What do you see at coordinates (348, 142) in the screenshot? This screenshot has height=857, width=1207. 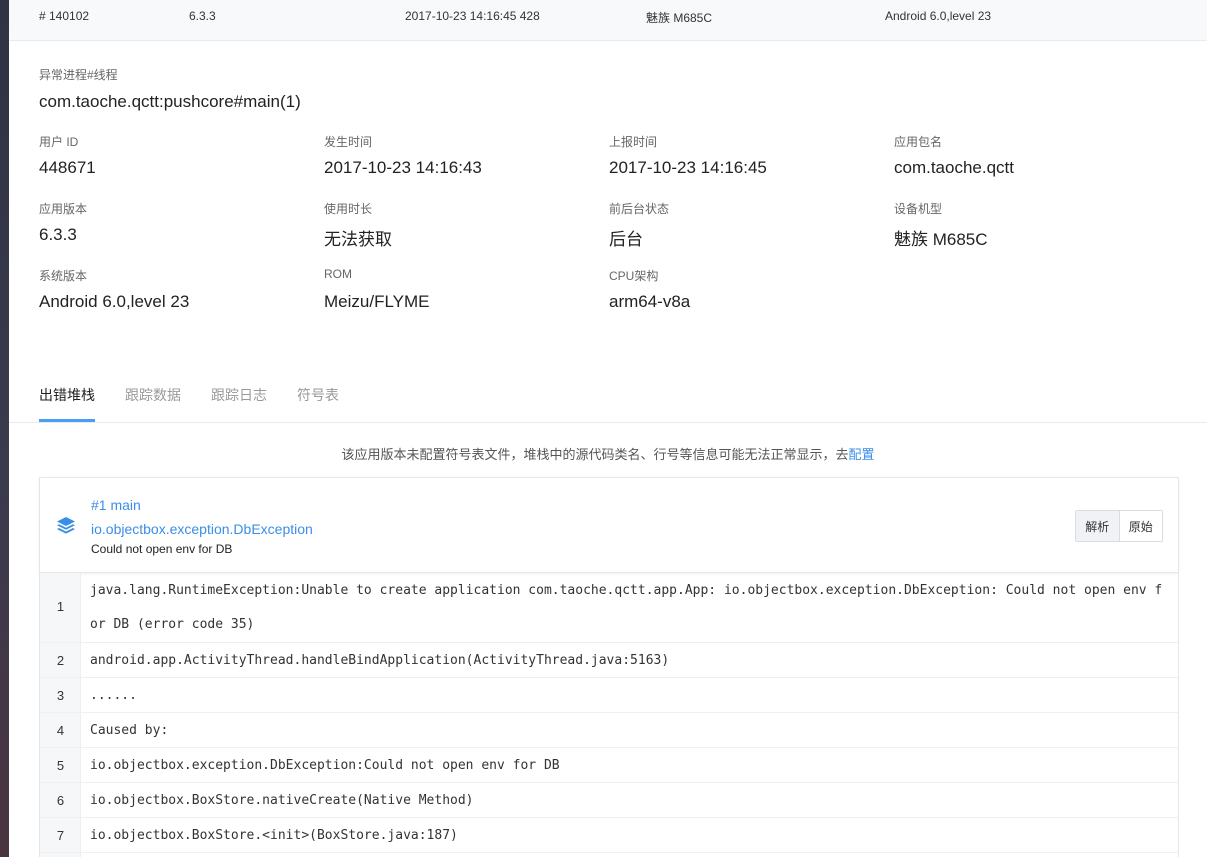 I see `detail-label-occur-time: 发生时间` at bounding box center [348, 142].